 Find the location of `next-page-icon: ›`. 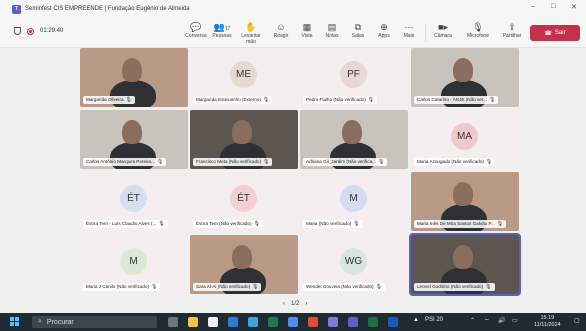

next-page-icon: › is located at coordinates (306, 304).